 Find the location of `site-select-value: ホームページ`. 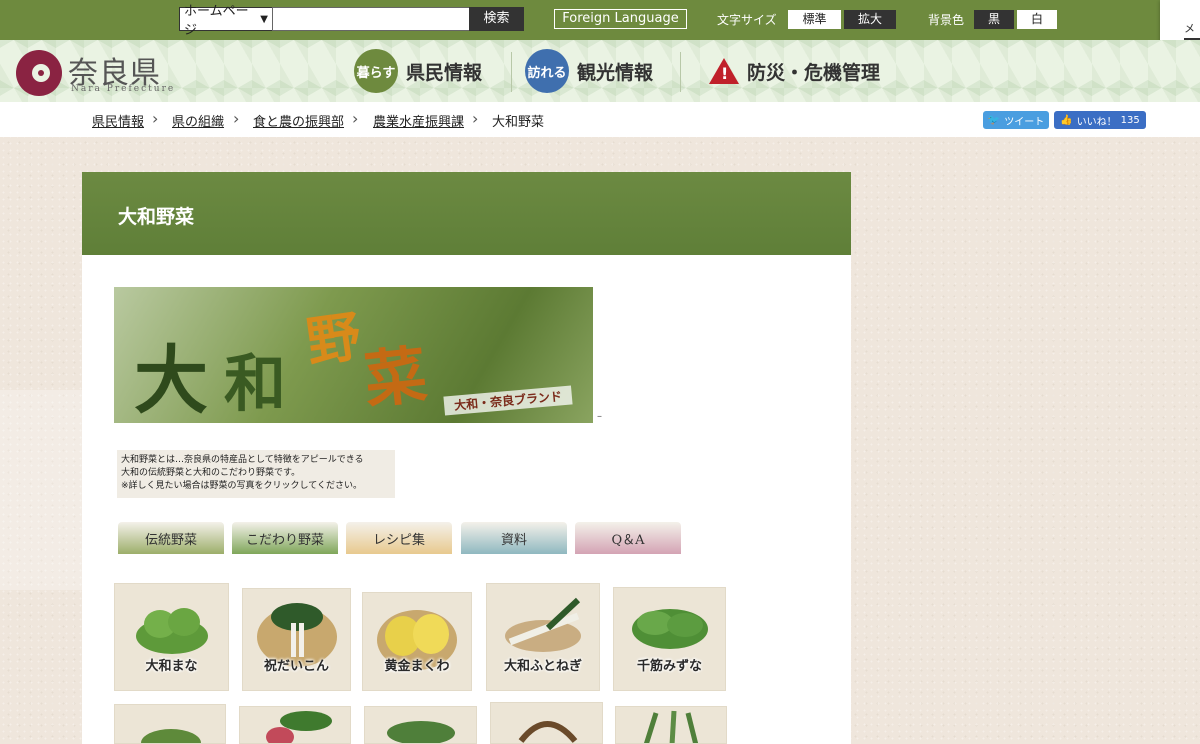

site-select-value: ホームページ is located at coordinates (216, 21).